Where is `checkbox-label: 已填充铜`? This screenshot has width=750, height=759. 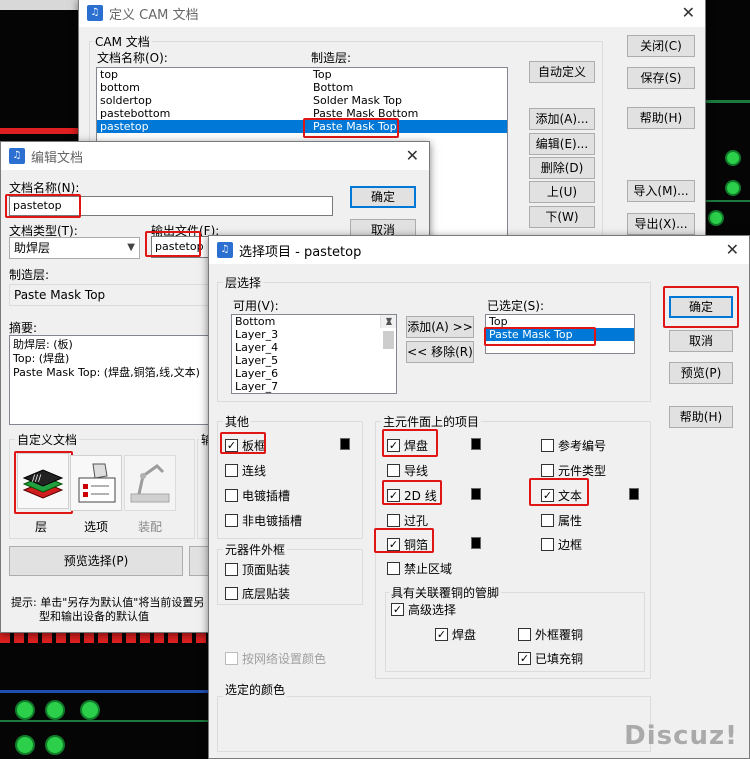
checkbox-label: 已填充铜 is located at coordinates (559, 659).